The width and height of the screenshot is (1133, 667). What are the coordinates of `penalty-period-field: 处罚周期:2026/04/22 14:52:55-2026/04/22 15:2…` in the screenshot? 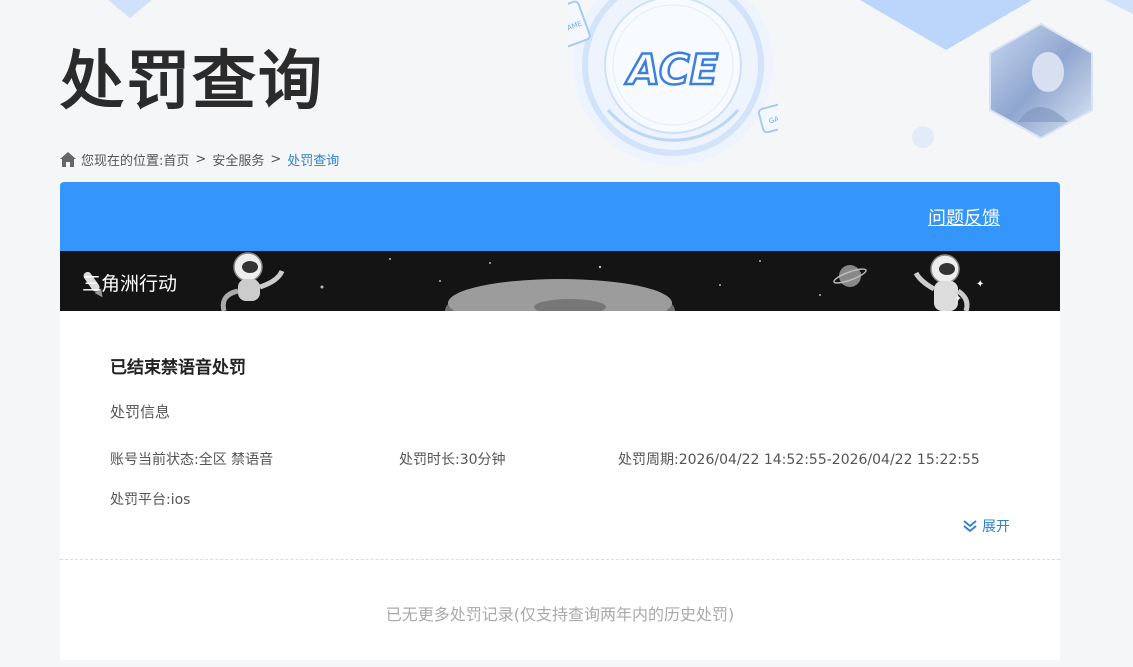 It's located at (799, 459).